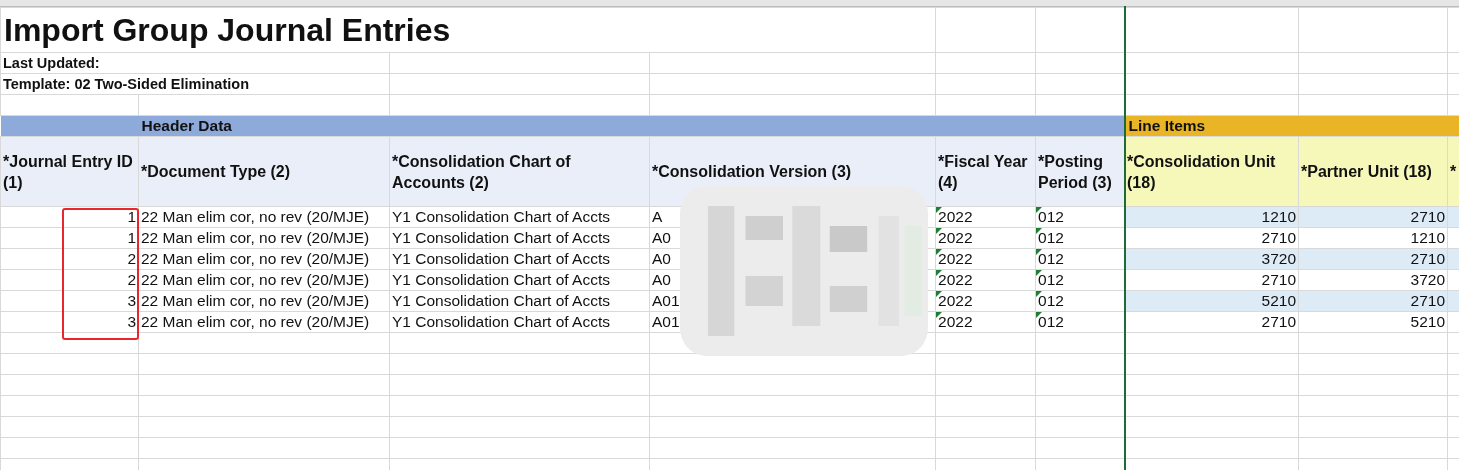  Describe the element at coordinates (985, 171) in the screenshot. I see `column-header: *Fiscal Year (4)` at that location.